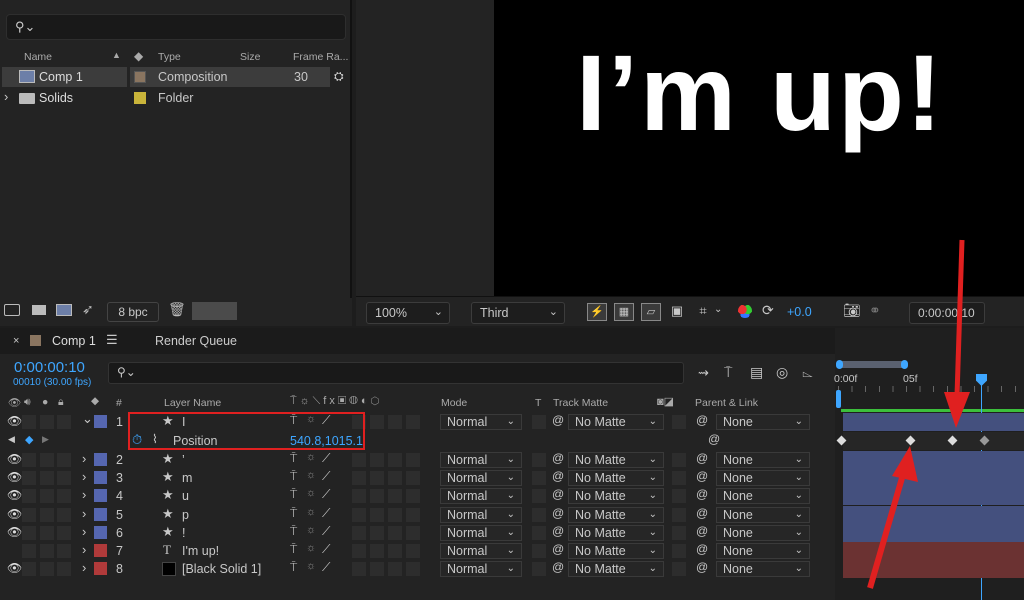  I want to click on arrow-down, so click(959, 318).